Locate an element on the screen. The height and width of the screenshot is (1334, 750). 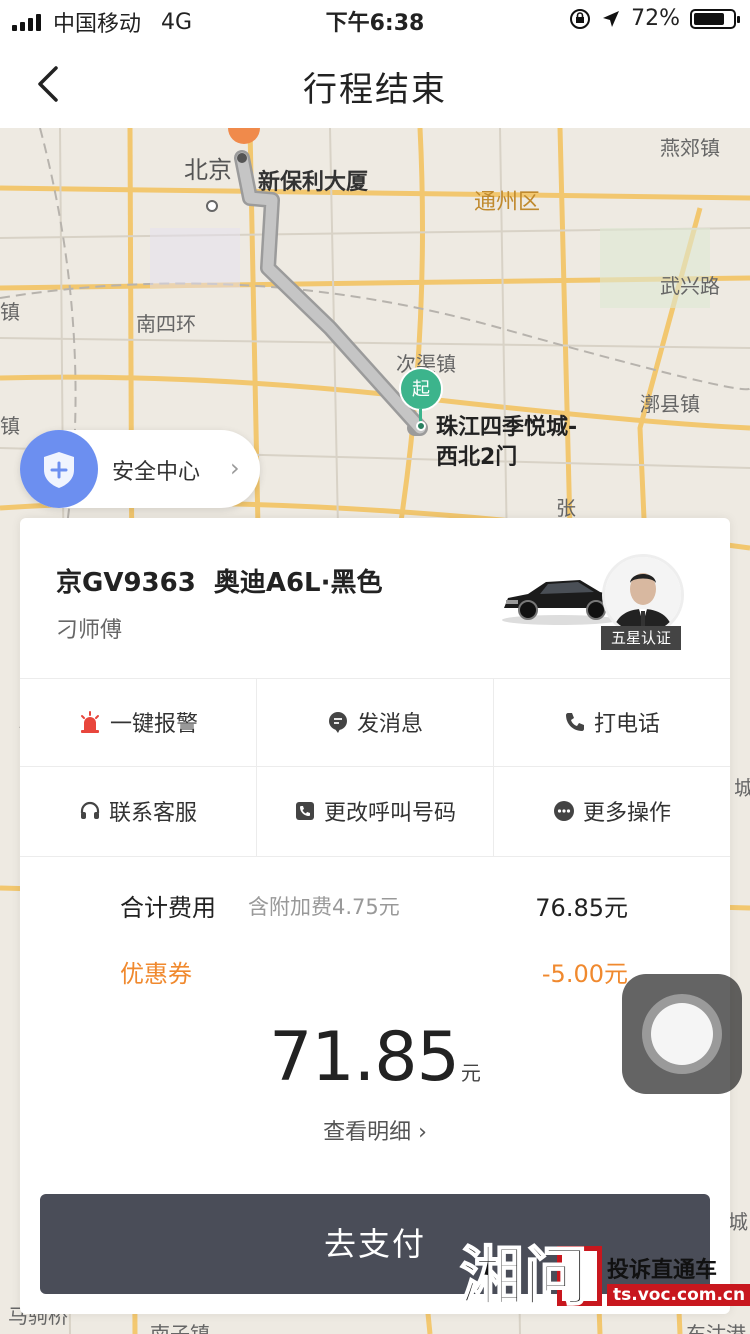
license-plate: 京GV9363 is located at coordinates (126, 583).